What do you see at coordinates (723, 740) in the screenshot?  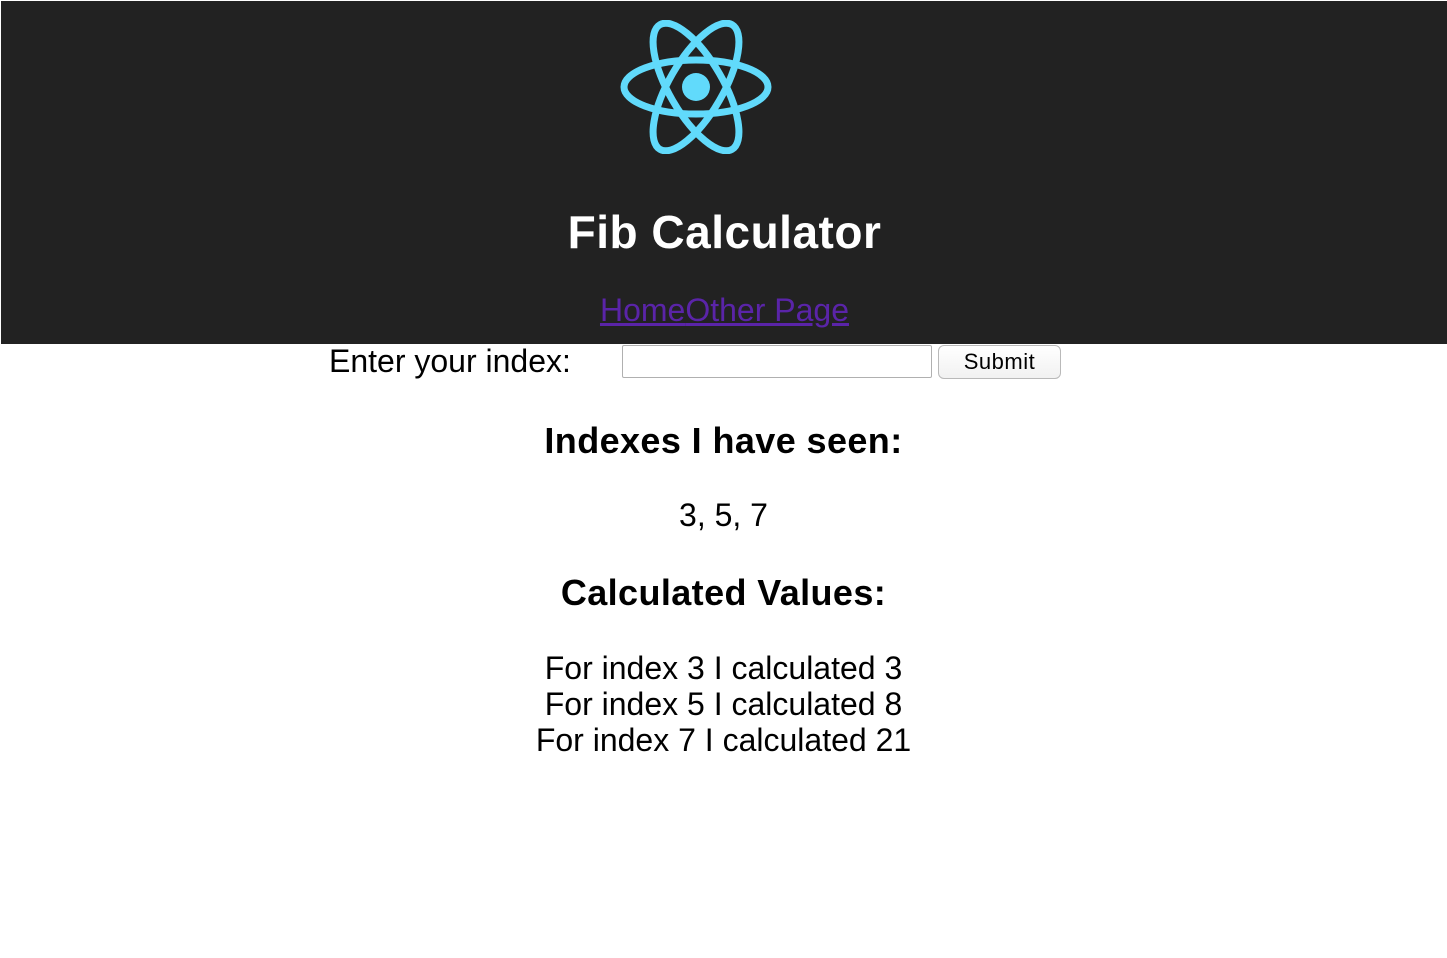 I see `calculated-value-row: For index 7 I calculated 21` at bounding box center [723, 740].